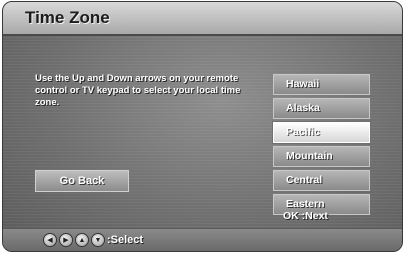 This screenshot has height=254, width=405. What do you see at coordinates (67, 17) in the screenshot?
I see `page-title: Time Zone` at bounding box center [67, 17].